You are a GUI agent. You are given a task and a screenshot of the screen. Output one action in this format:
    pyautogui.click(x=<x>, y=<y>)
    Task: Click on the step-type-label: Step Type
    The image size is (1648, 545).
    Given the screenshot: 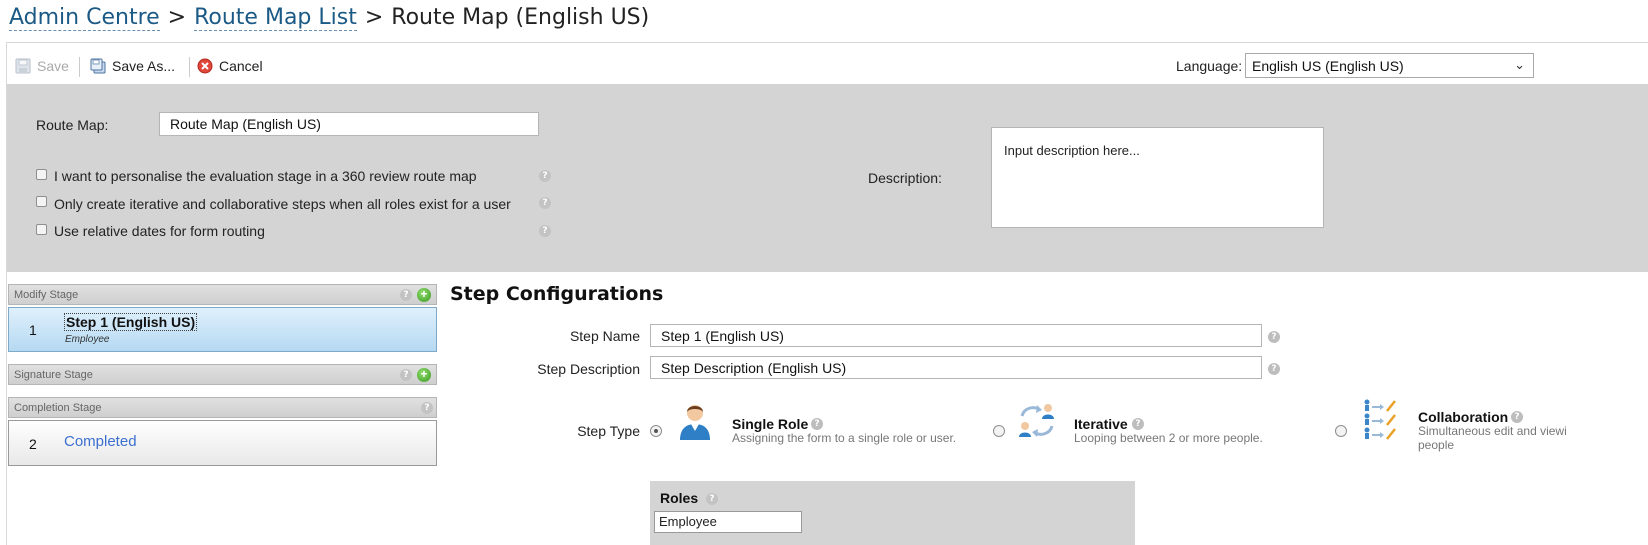 What is the action you would take?
    pyautogui.click(x=608, y=431)
    